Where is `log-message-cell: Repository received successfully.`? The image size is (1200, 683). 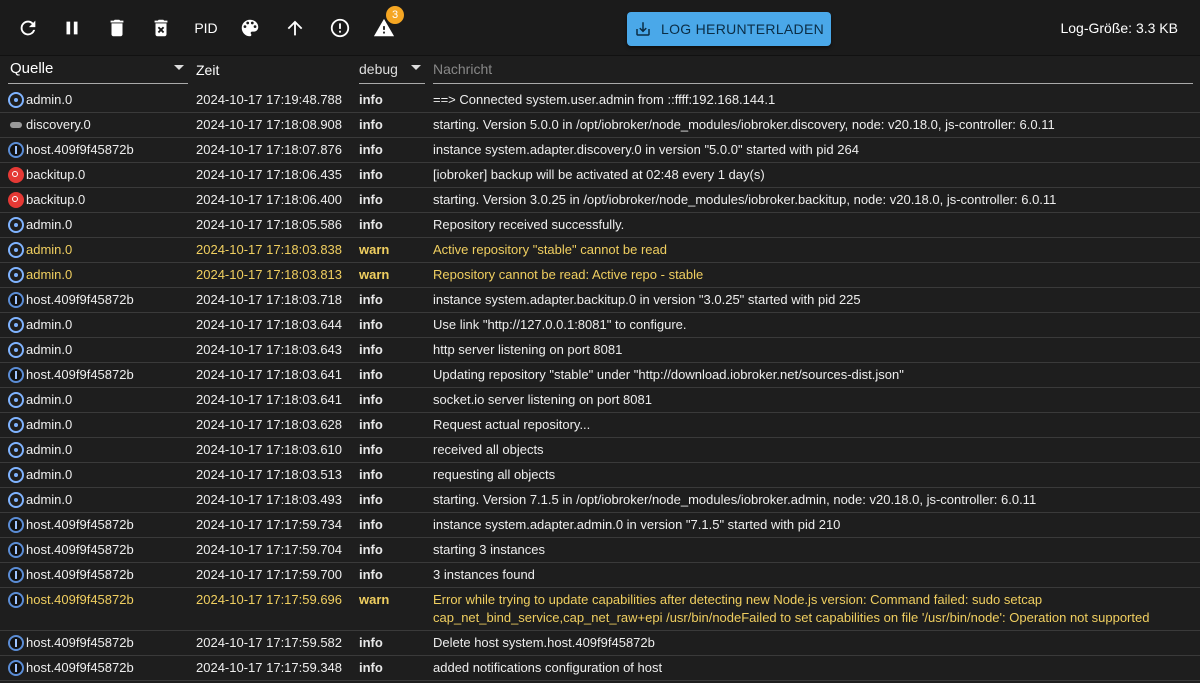
log-message-cell: Repository received successfully. is located at coordinates (528, 225).